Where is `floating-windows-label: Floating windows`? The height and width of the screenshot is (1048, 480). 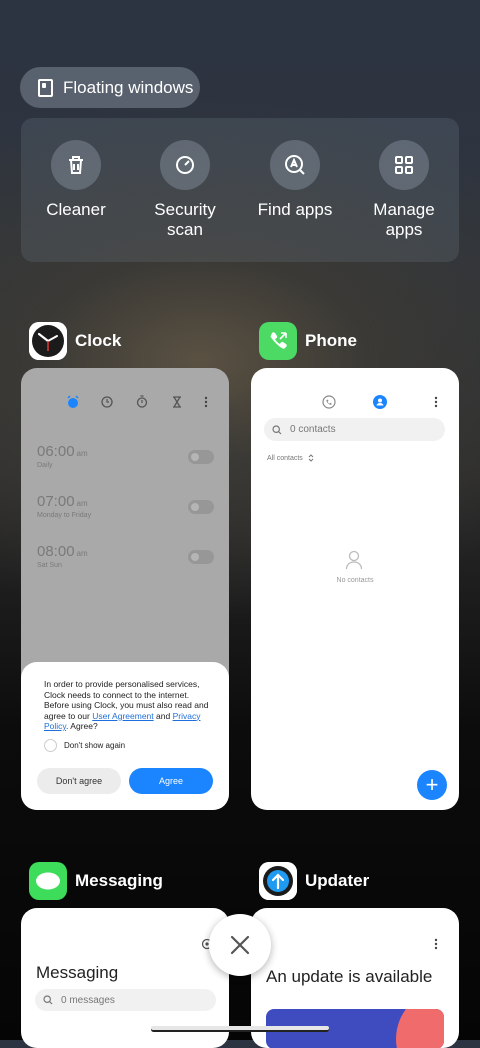 floating-windows-label: Floating windows is located at coordinates (128, 87).